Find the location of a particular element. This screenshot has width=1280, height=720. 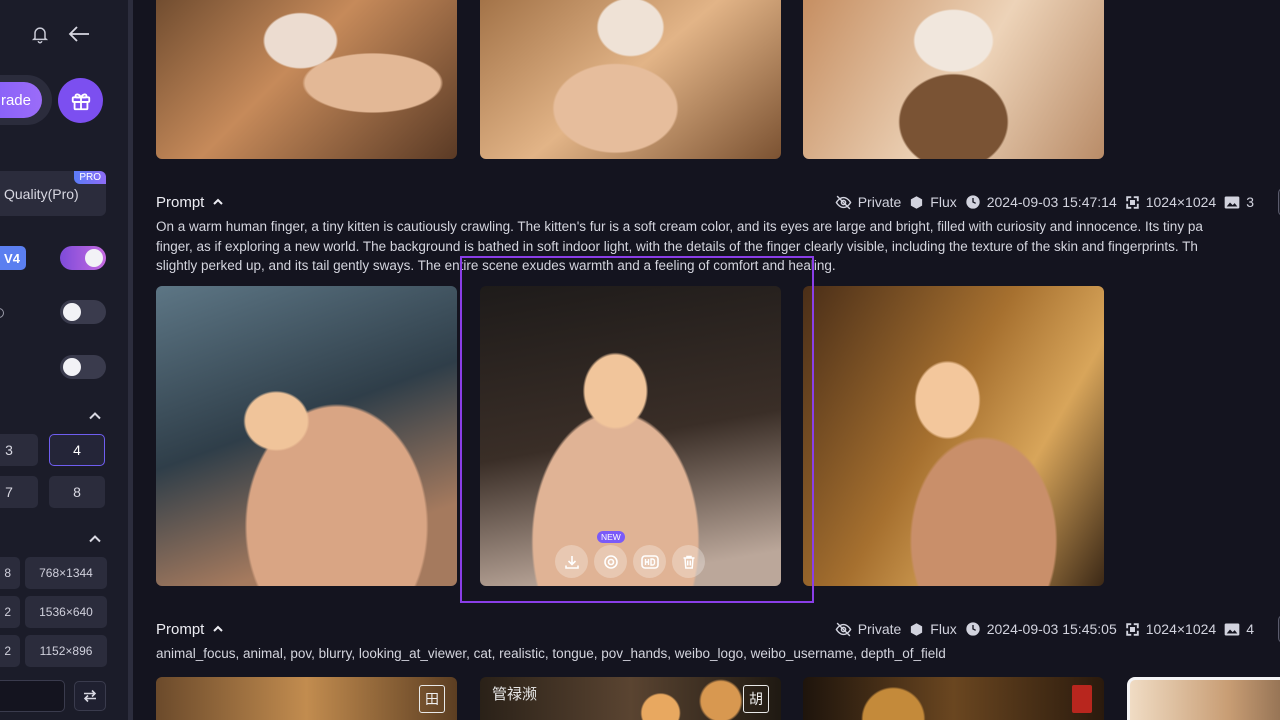

resolution-option: 8 is located at coordinates (10, 573).